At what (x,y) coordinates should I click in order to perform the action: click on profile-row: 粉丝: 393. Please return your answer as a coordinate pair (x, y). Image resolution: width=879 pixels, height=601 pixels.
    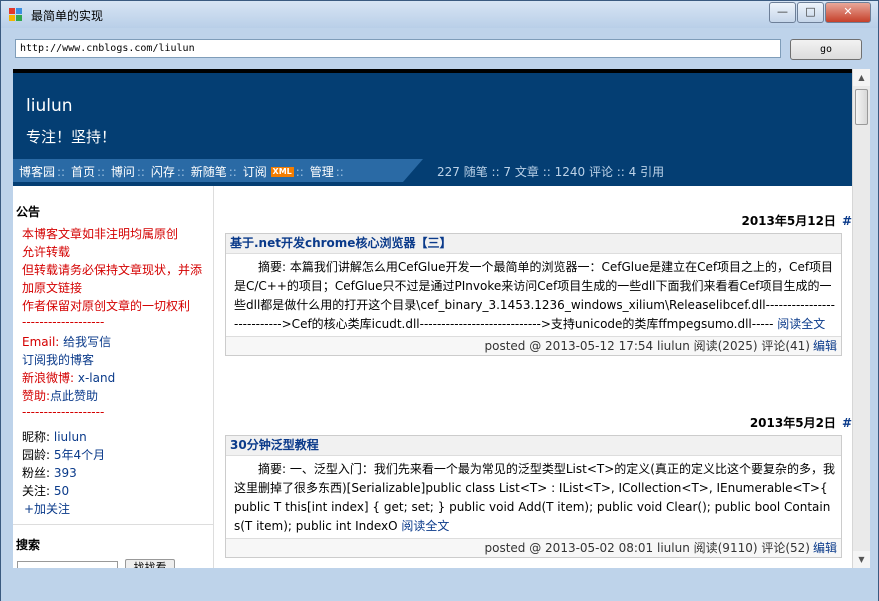
    Looking at the image, I should click on (49, 472).